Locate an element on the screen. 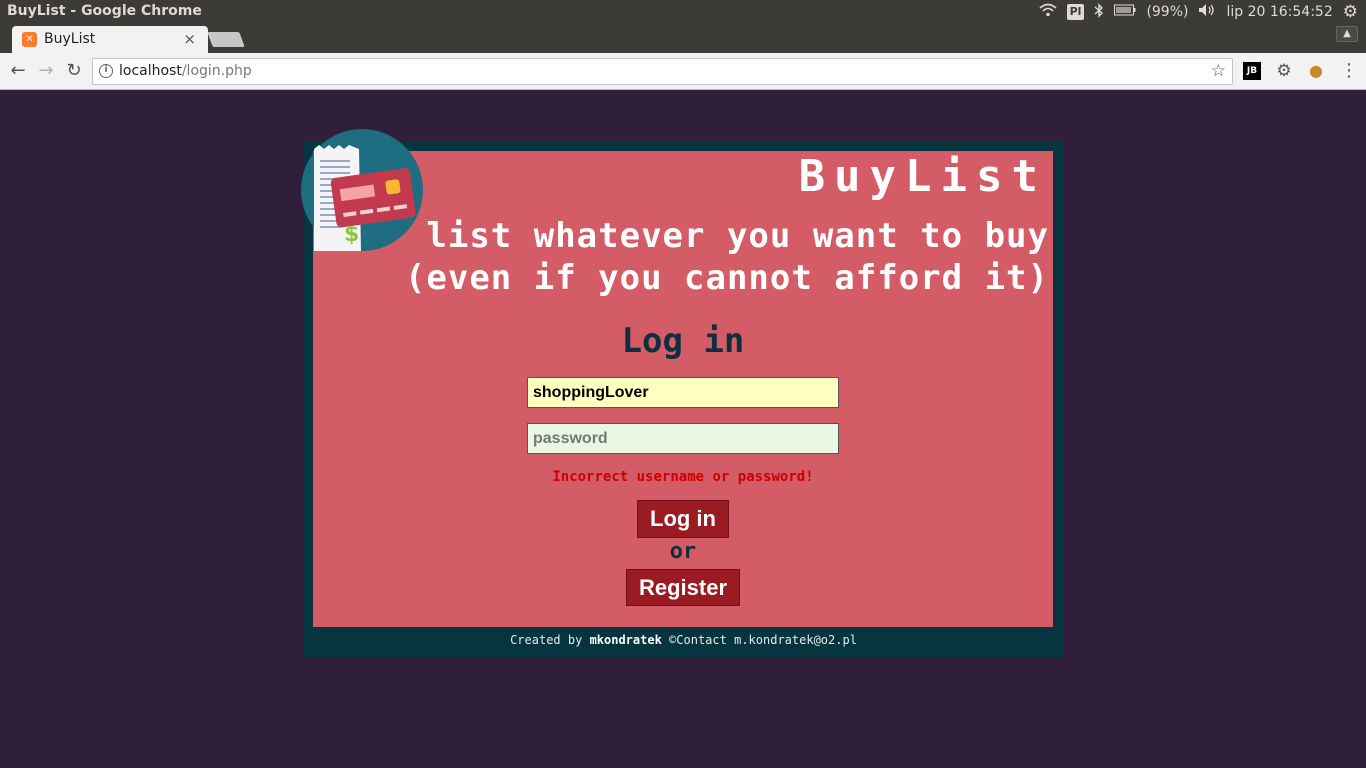 This screenshot has width=1366, height=768. reload-icon: ↻ is located at coordinates (74, 71).